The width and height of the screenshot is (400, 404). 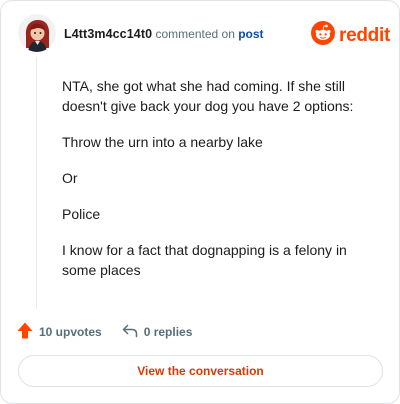 I want to click on reply-button: 0 replies, so click(x=157, y=332).